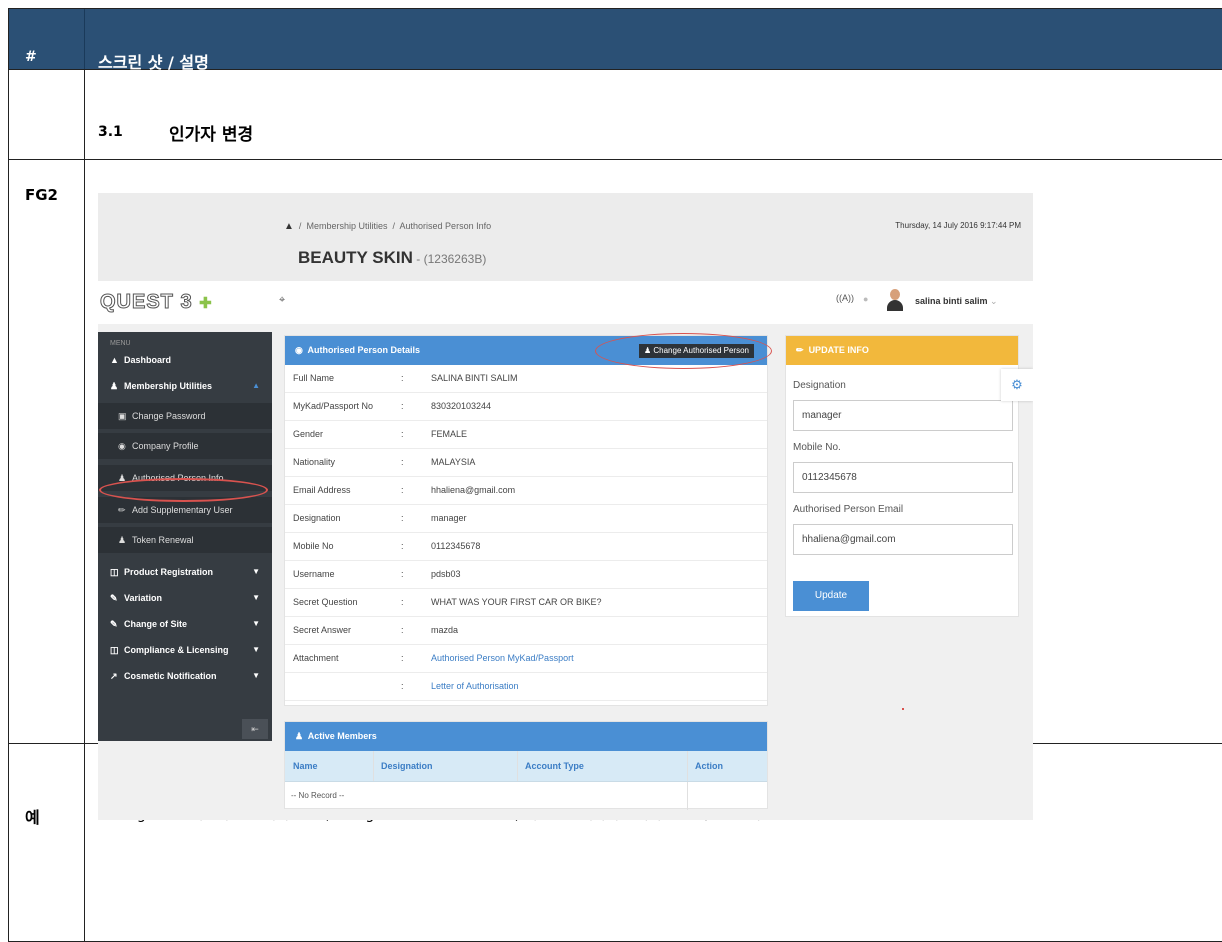 The image size is (1222, 942). What do you see at coordinates (185, 386) in the screenshot?
I see `sidebar-item-membership-utilities: ♟ Membership Utilities ▲` at bounding box center [185, 386].